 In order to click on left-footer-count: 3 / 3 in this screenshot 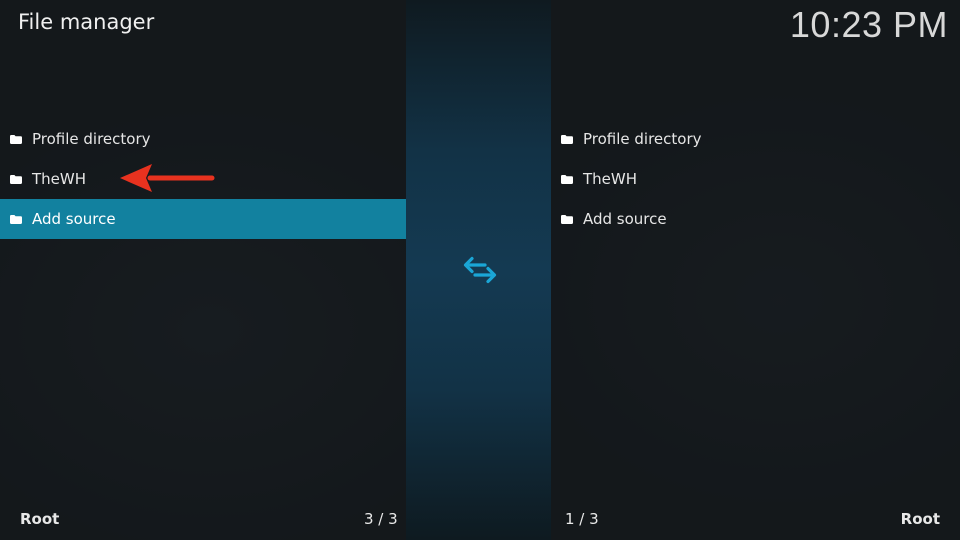, I will do `click(381, 519)`.